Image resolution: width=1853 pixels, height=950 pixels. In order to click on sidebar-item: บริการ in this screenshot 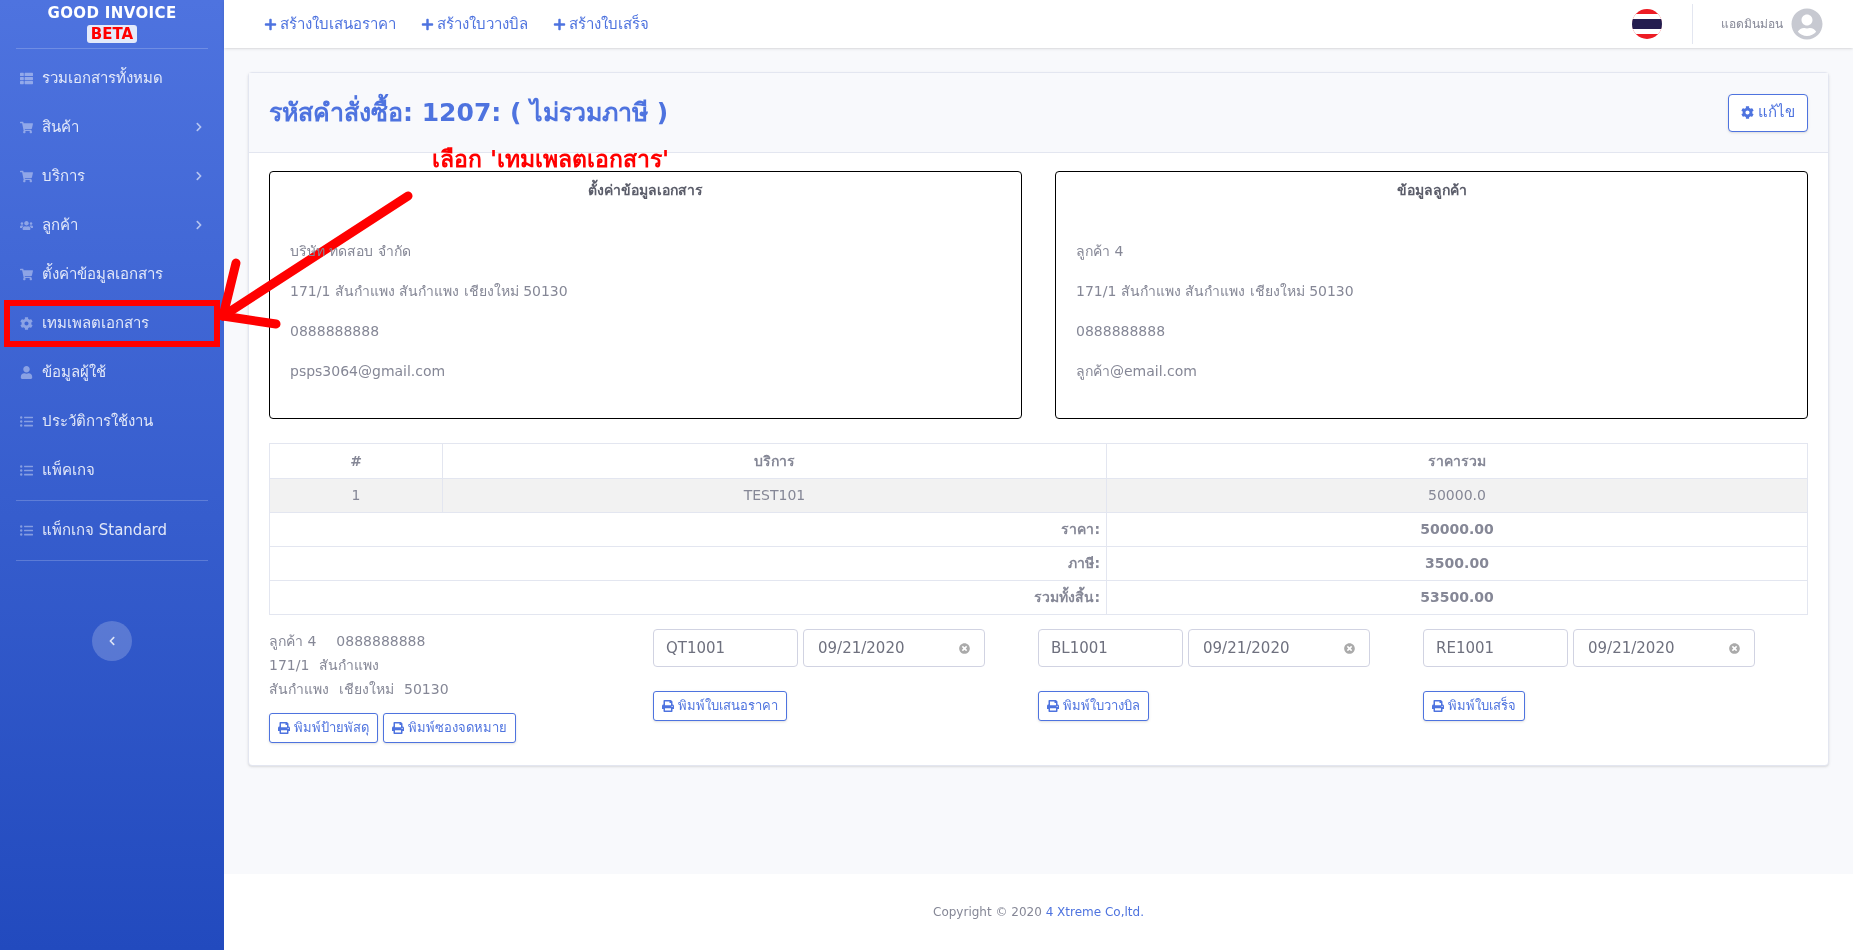, I will do `click(112, 176)`.